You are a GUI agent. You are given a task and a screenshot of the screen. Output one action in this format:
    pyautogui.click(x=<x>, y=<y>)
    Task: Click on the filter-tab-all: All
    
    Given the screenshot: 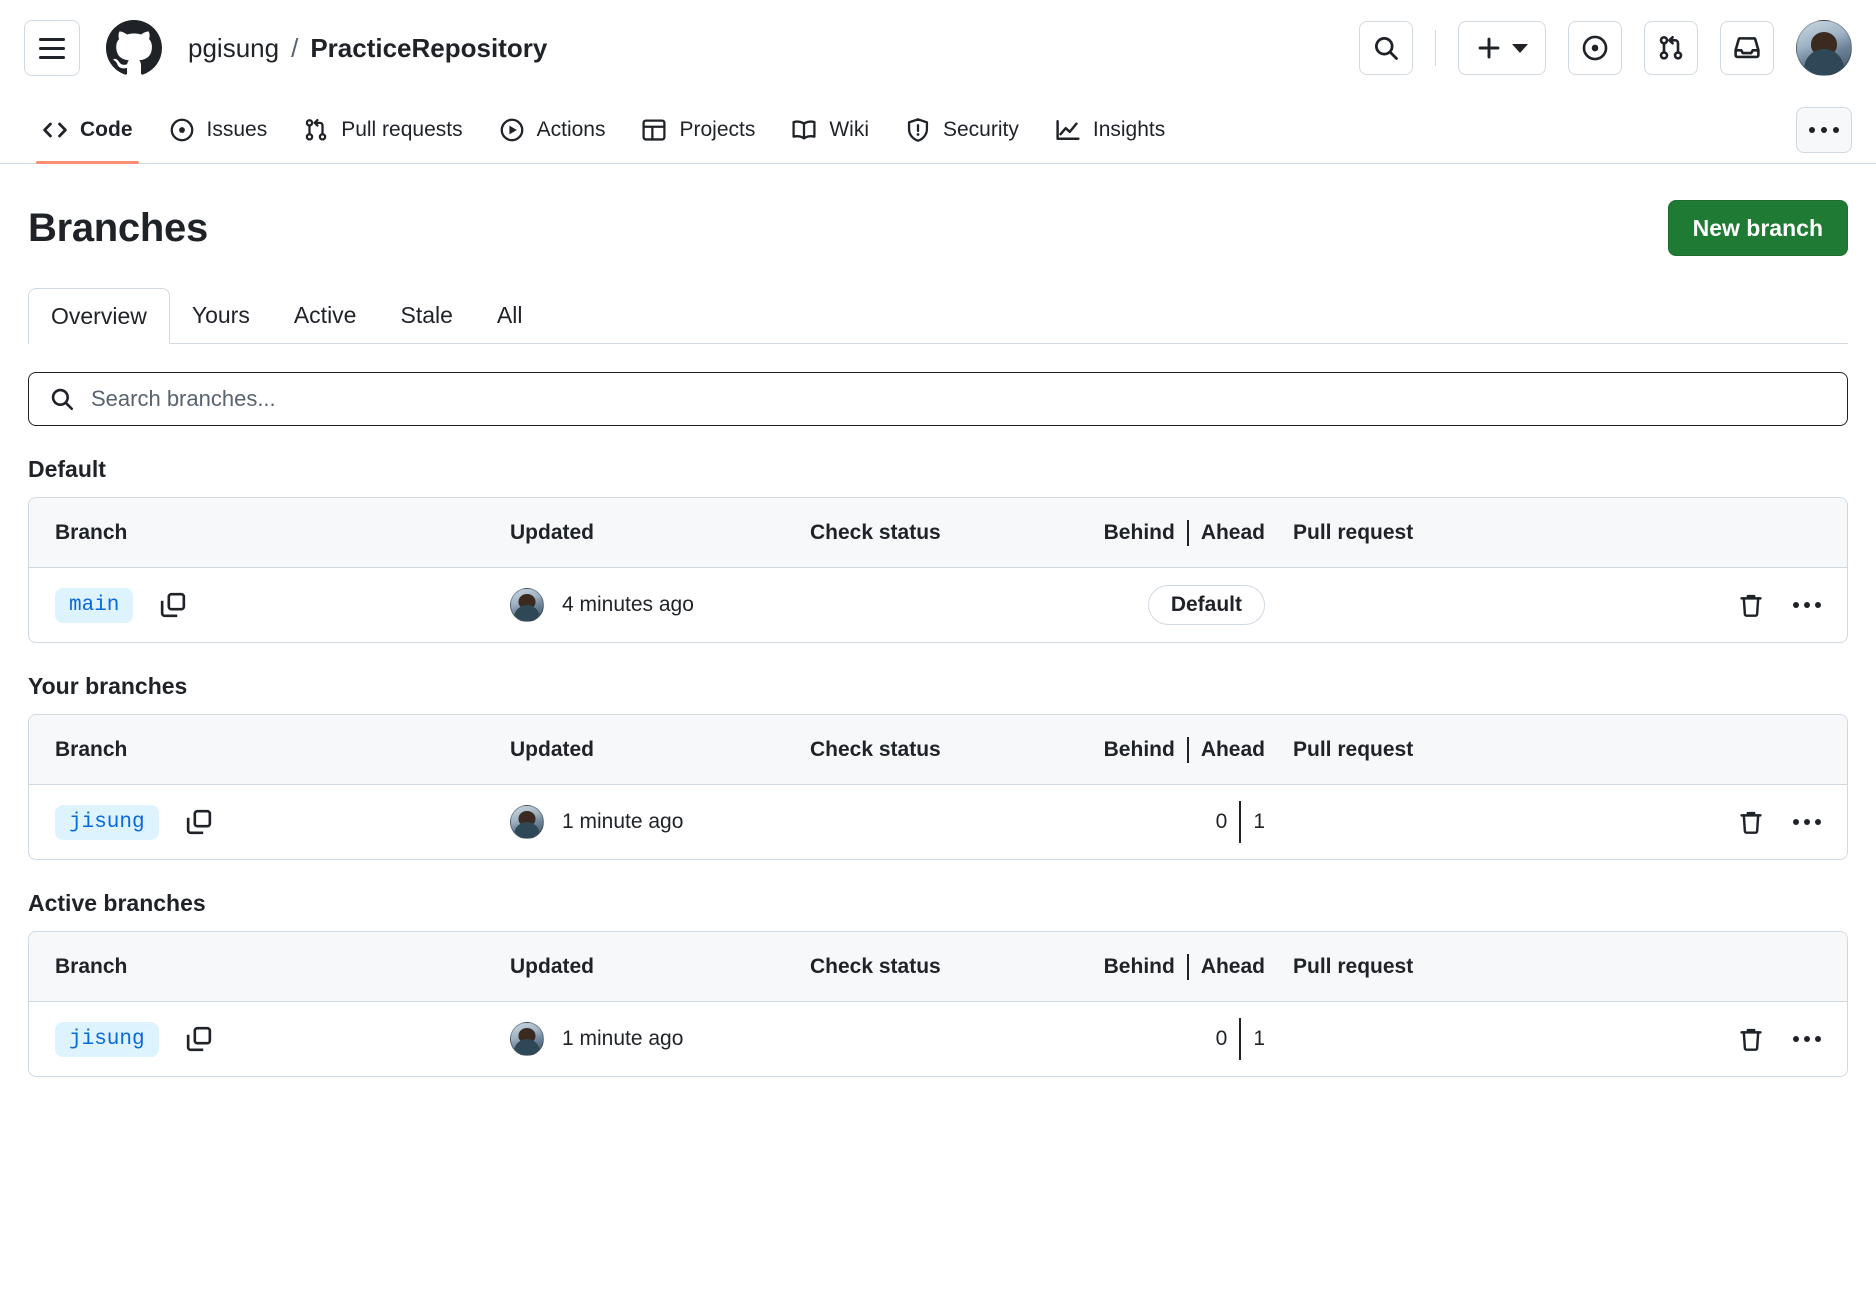 What is the action you would take?
    pyautogui.click(x=510, y=315)
    